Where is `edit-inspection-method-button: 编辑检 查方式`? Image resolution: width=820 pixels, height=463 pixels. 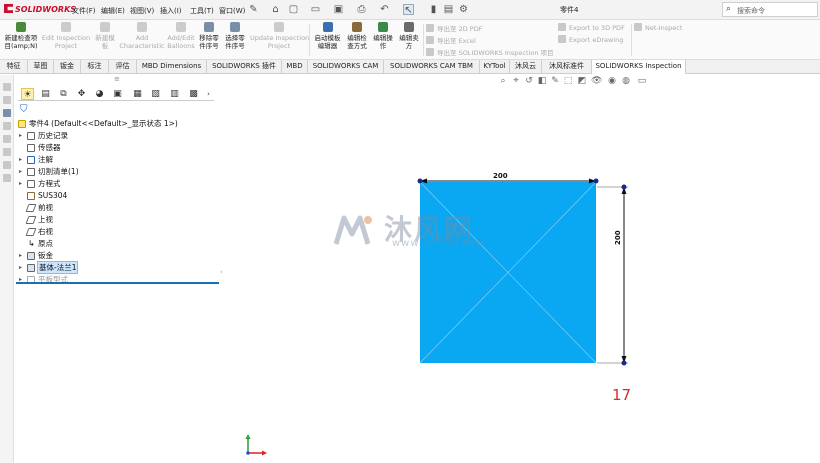 edit-inspection-method-button: 编辑检 查方式 is located at coordinates (357, 36).